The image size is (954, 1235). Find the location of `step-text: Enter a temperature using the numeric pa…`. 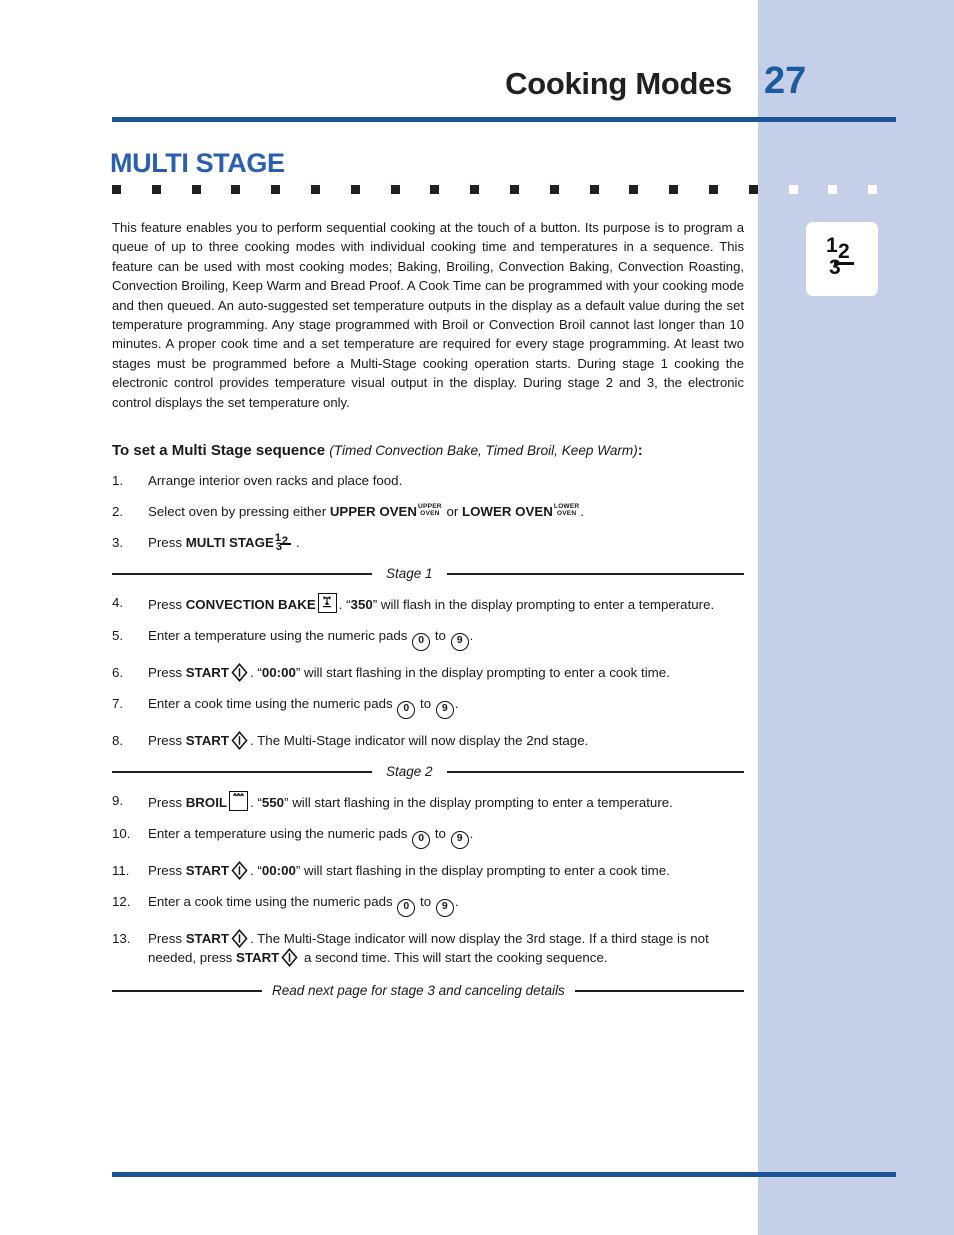

step-text: Enter a temperature using the numeric pa… is located at coordinates (311, 640).